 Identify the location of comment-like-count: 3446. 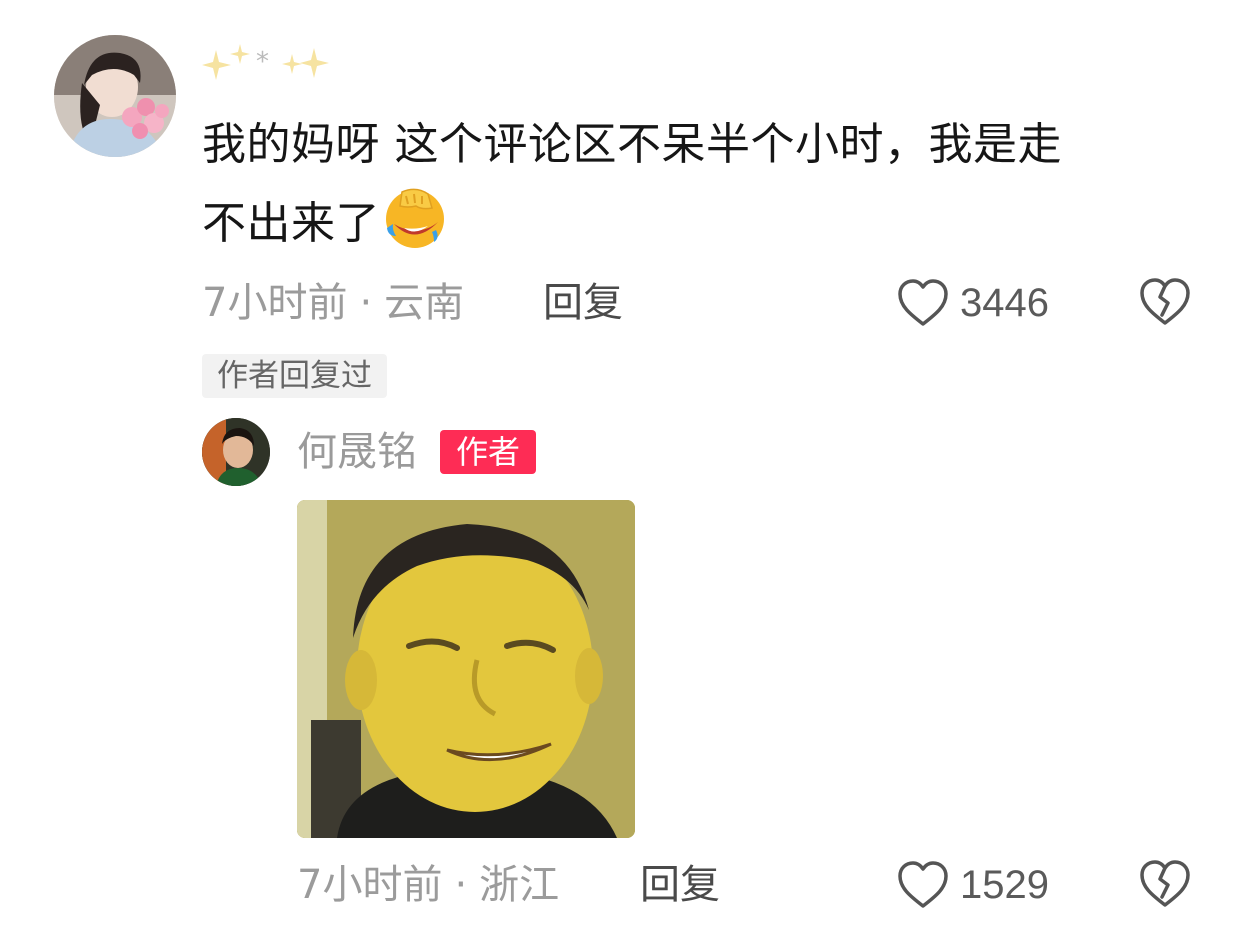
(1004, 302).